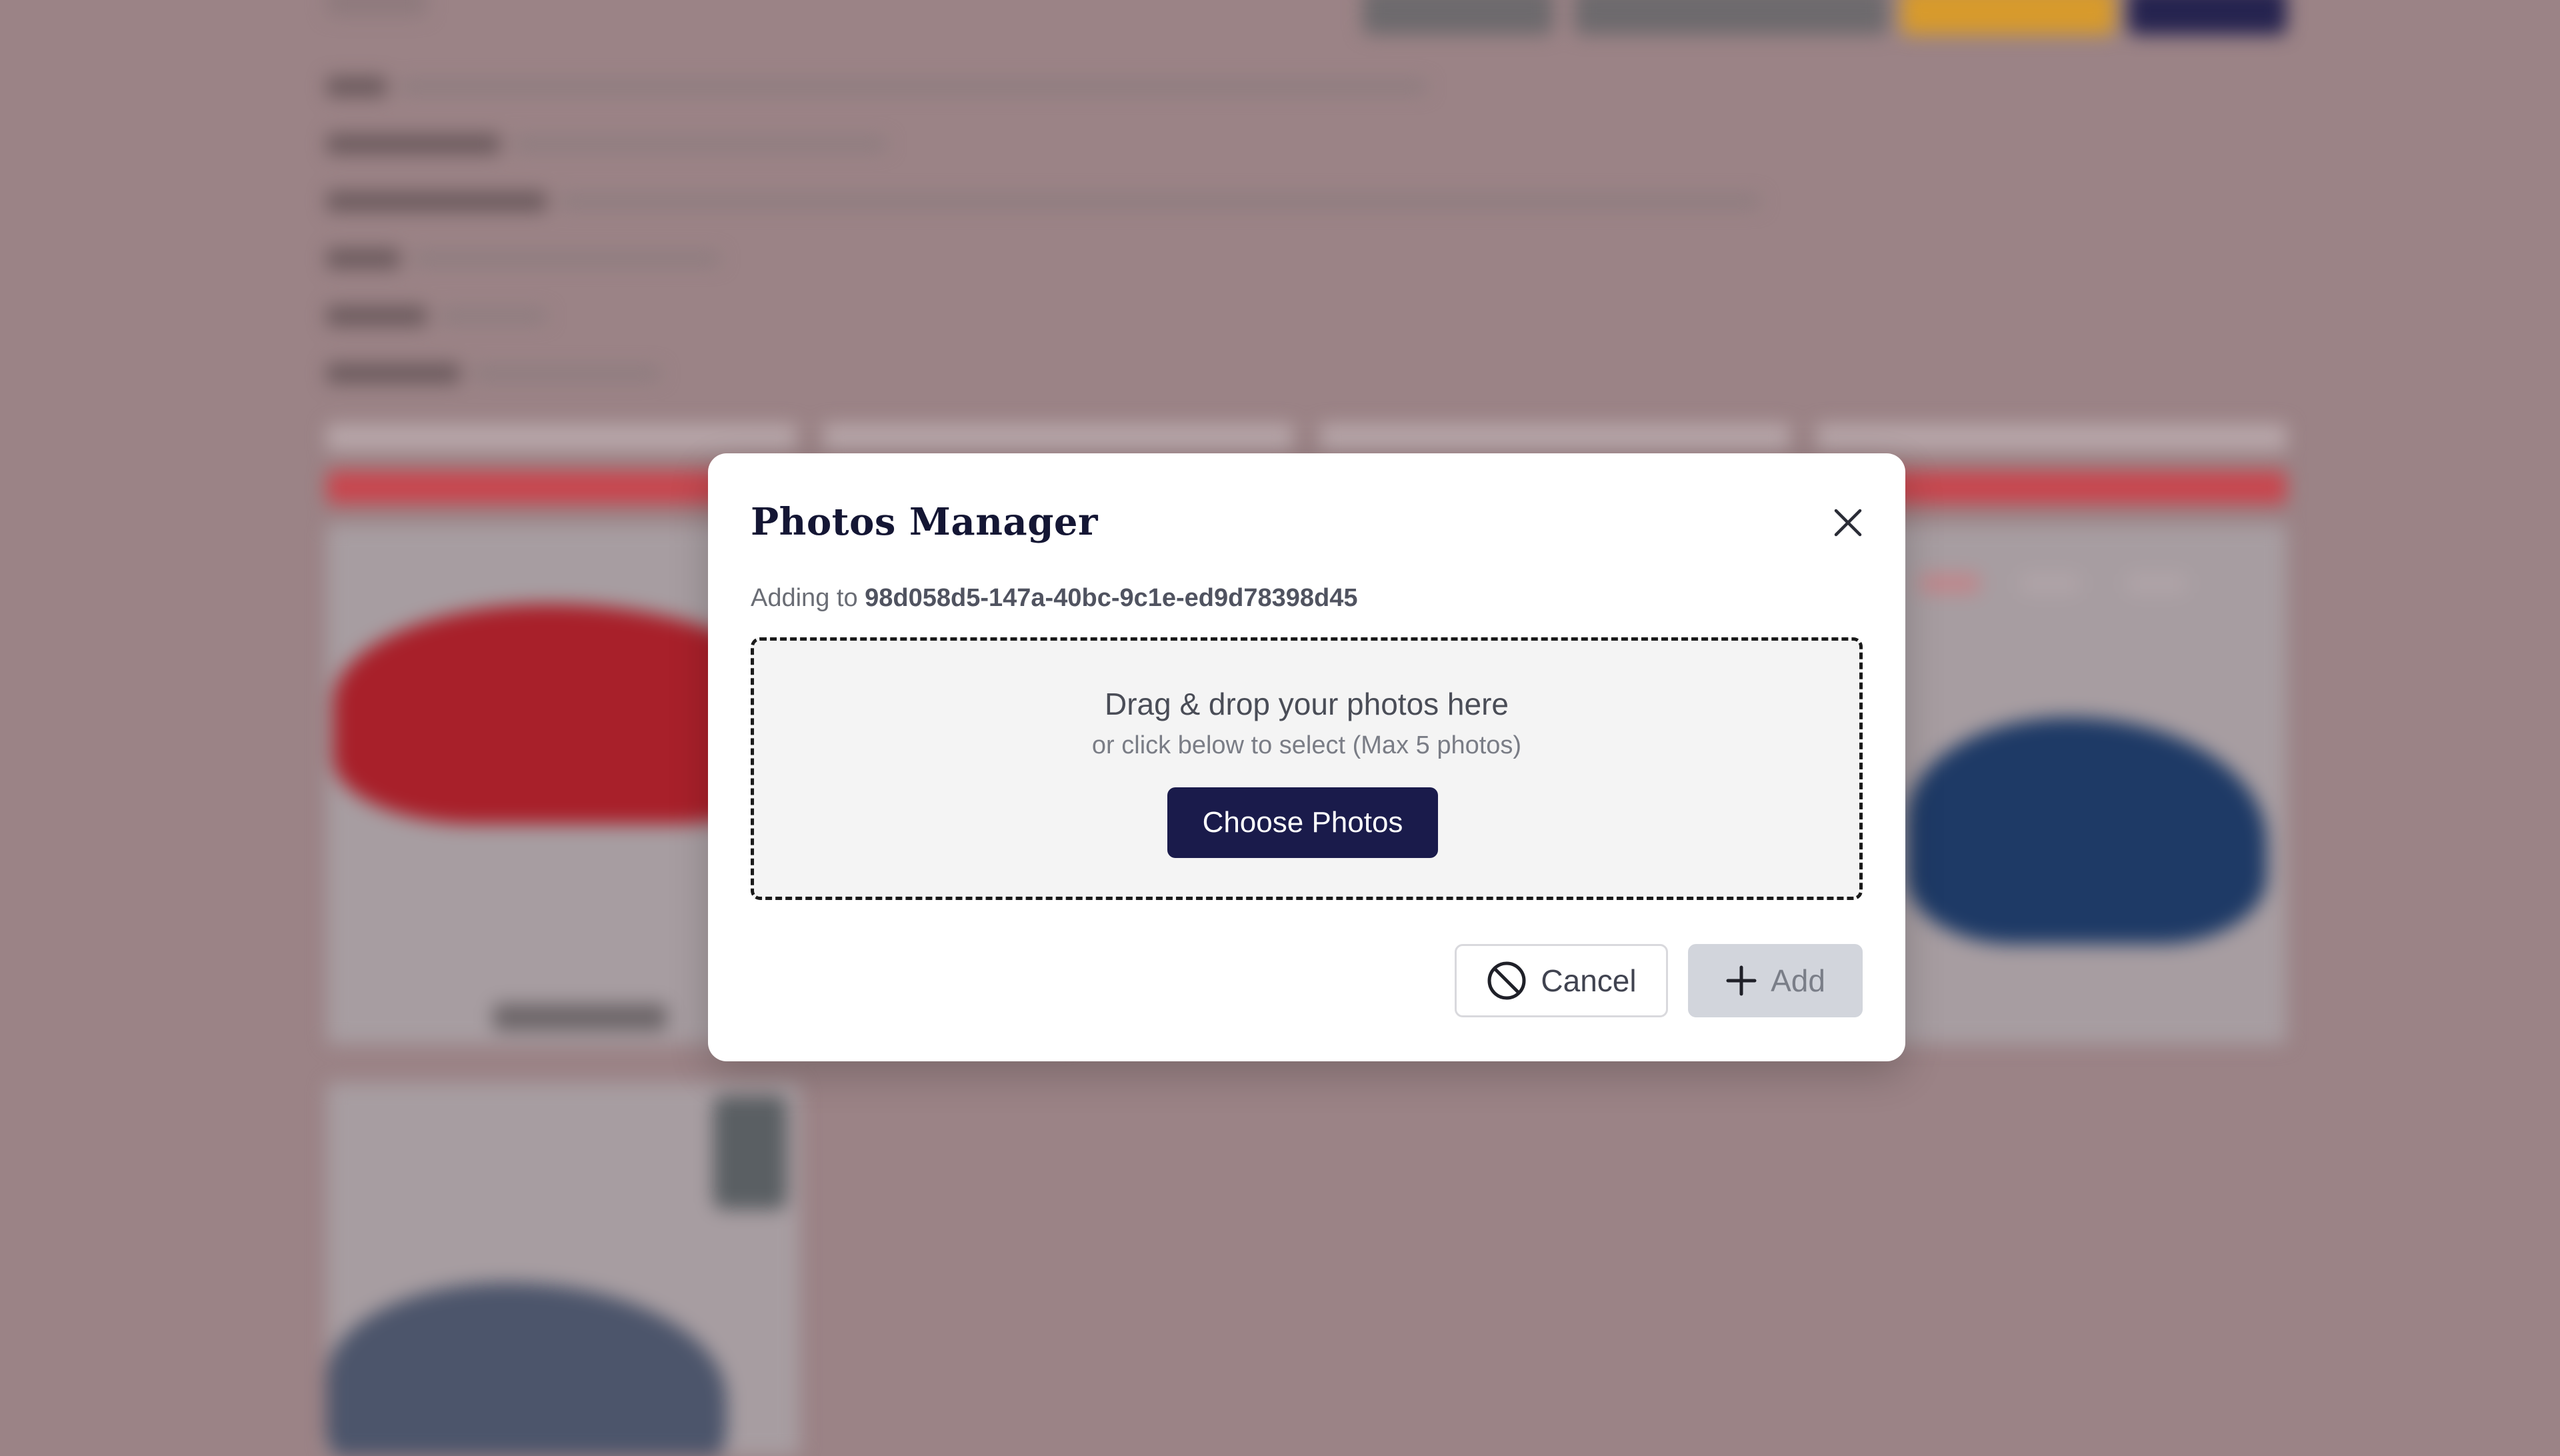  I want to click on background-table-header, so click(1307, 437).